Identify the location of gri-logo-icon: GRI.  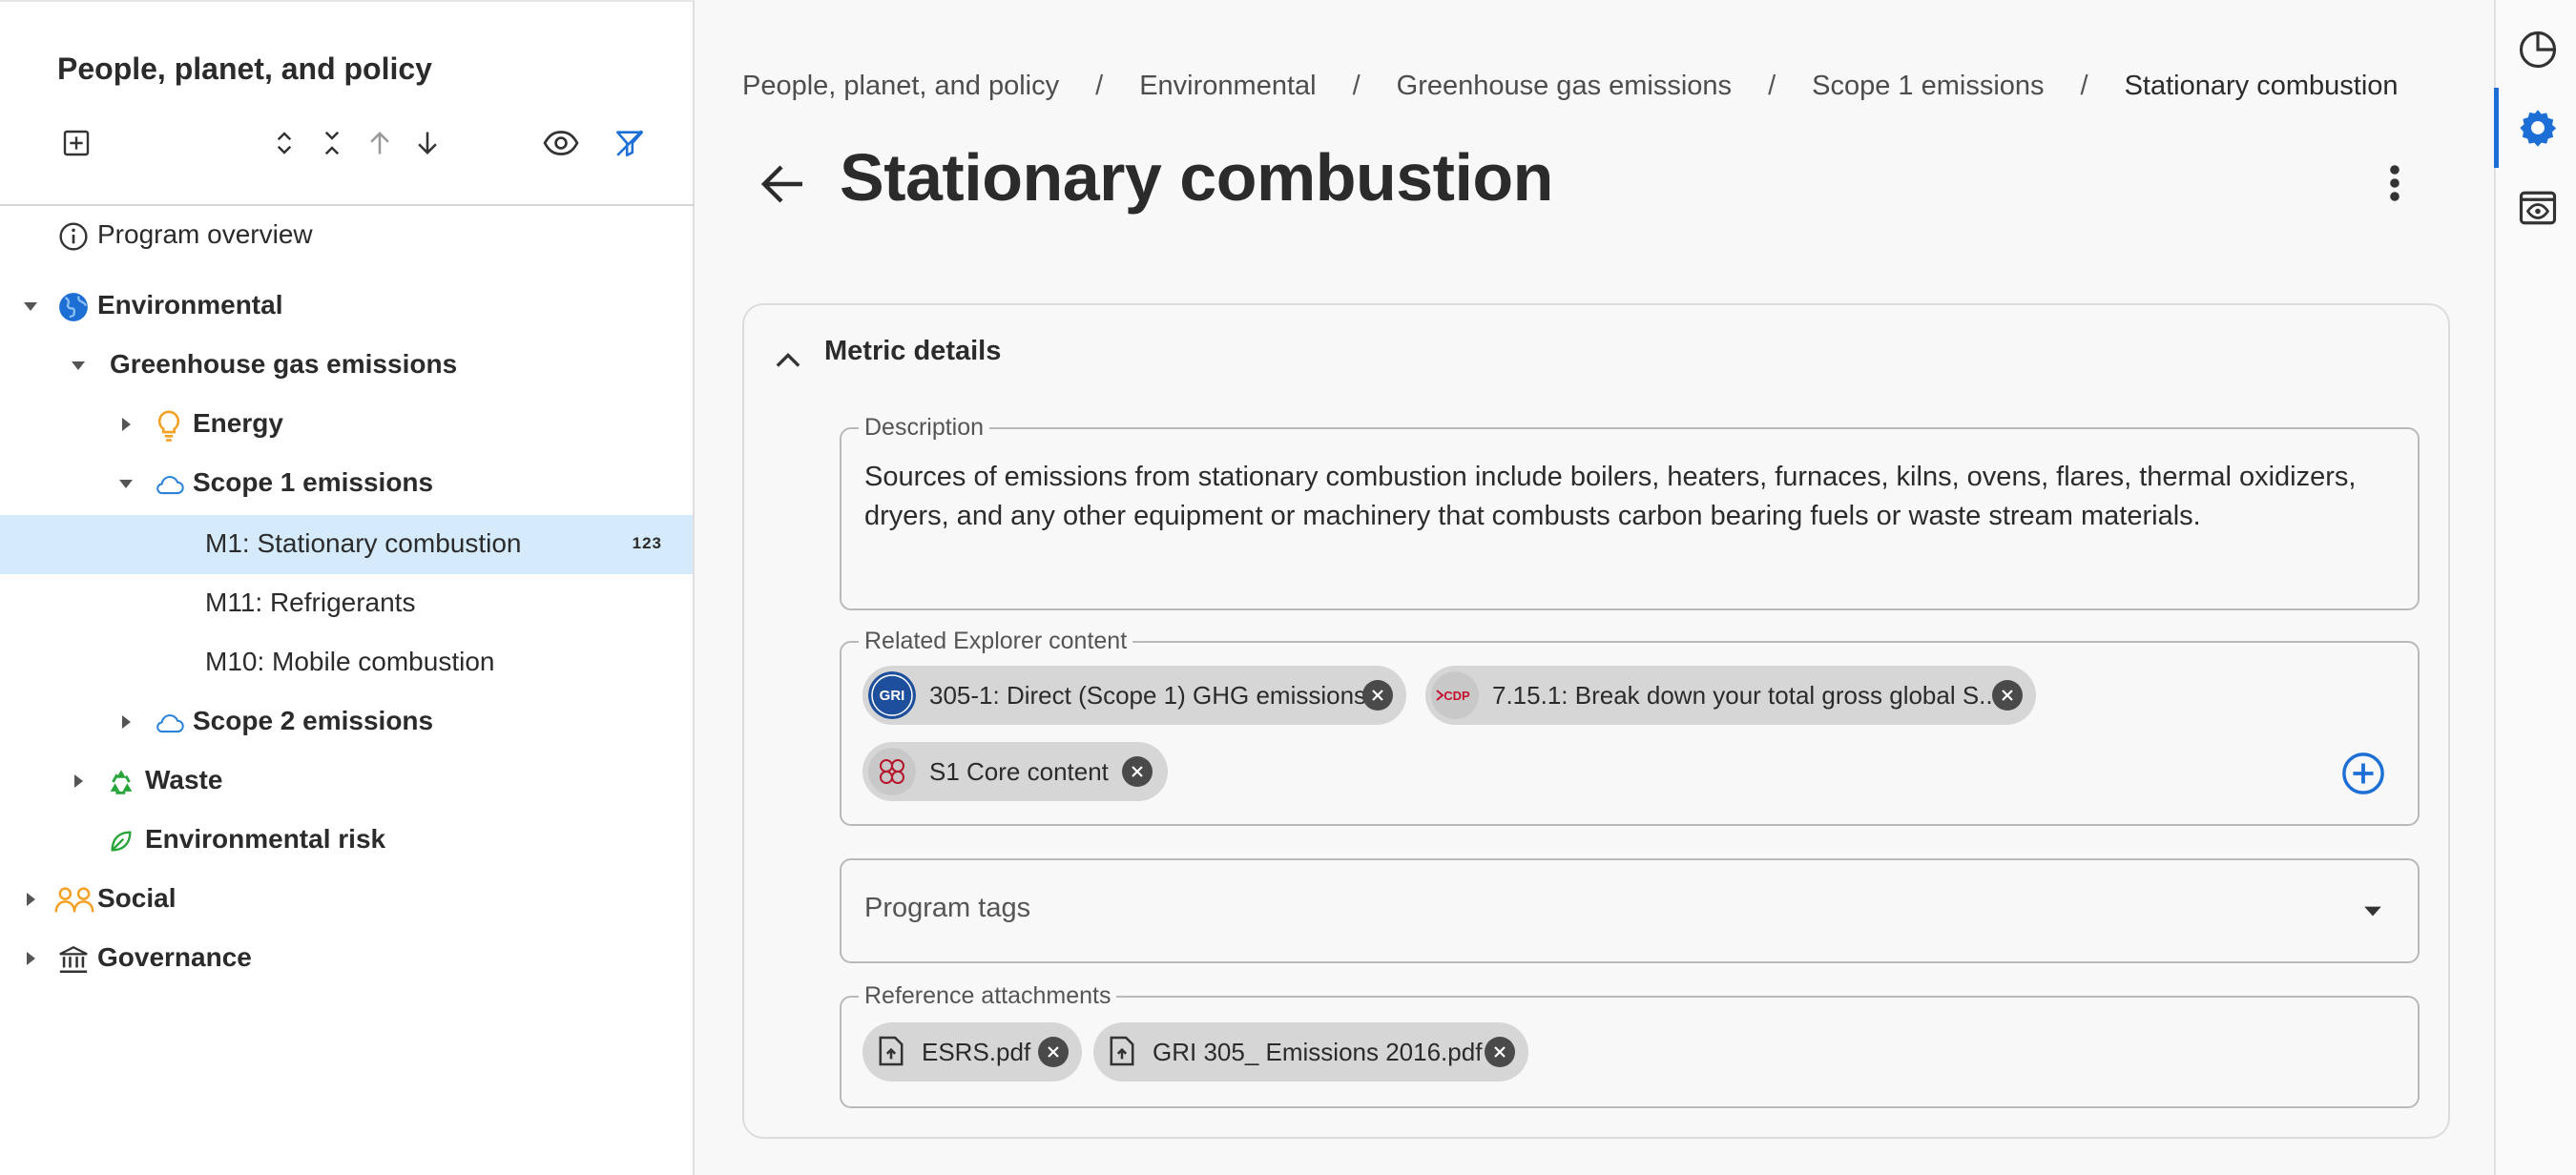
(892, 695).